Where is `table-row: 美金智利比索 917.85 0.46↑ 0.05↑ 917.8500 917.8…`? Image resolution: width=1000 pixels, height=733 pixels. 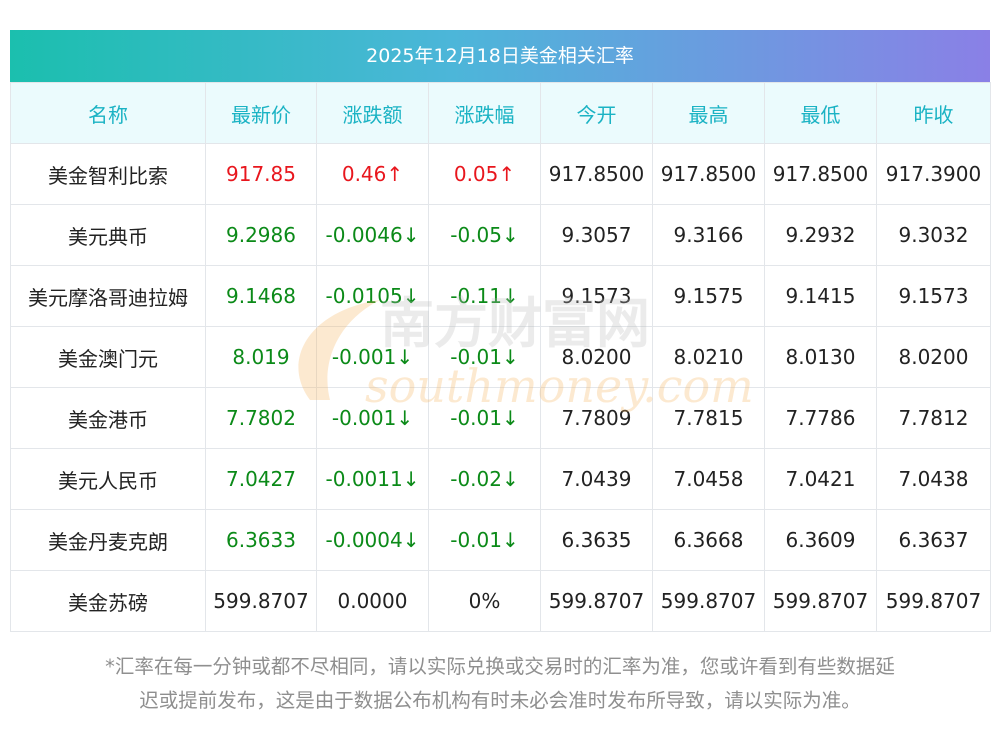
table-row: 美金智利比索 917.85 0.46↑ 0.05↑ 917.8500 917.8… is located at coordinates (500, 174).